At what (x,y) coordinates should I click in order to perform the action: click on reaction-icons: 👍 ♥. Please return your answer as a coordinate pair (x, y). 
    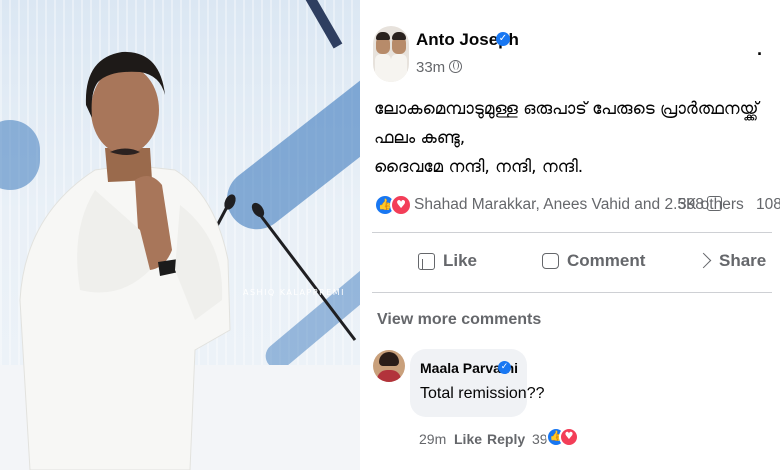
    Looking at the image, I should click on (393, 206).